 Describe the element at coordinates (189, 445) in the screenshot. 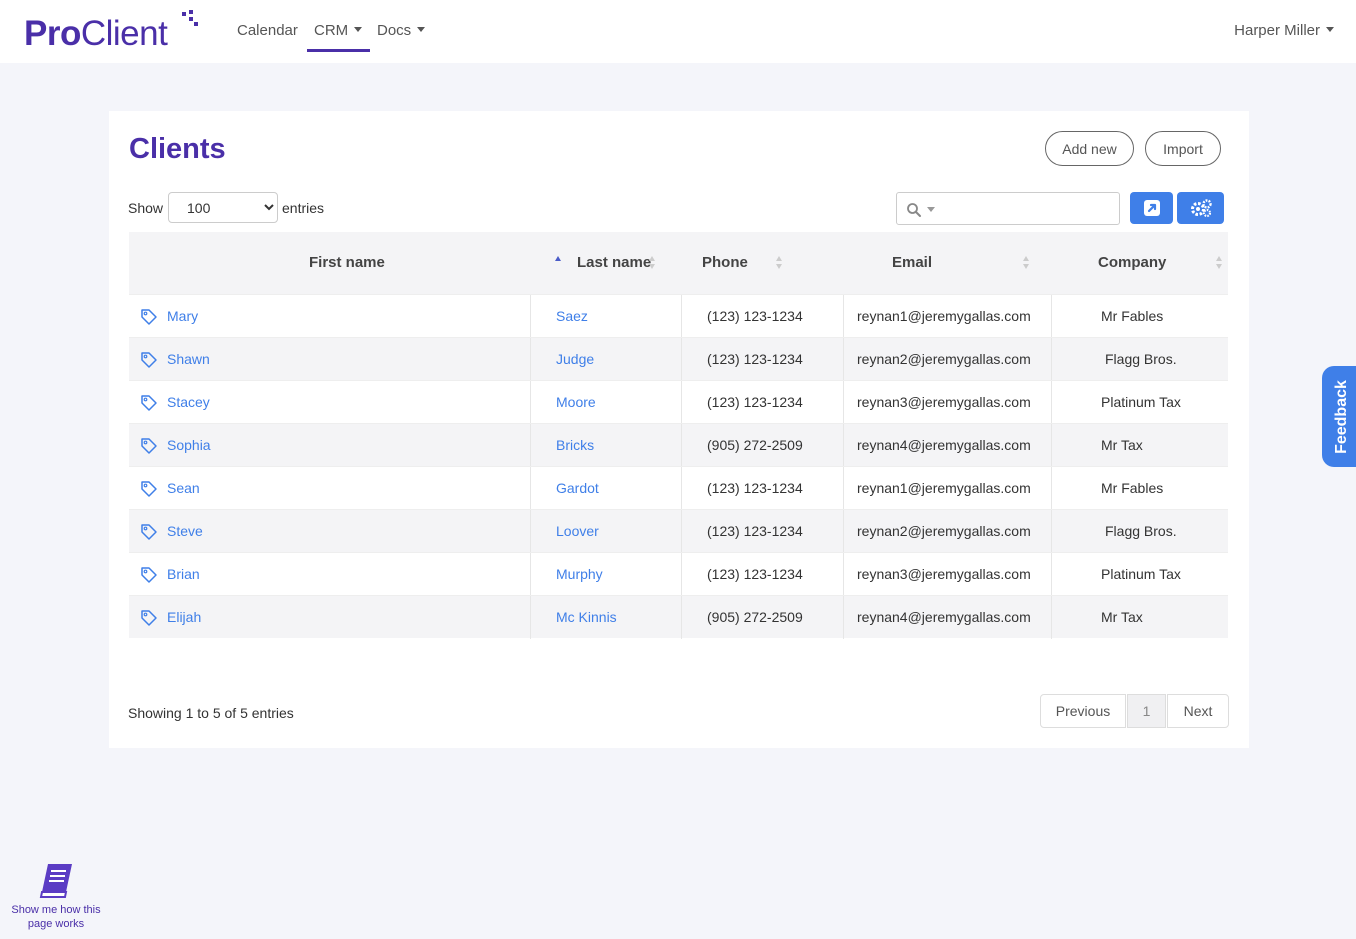

I see `first-name-link: Sophia` at that location.